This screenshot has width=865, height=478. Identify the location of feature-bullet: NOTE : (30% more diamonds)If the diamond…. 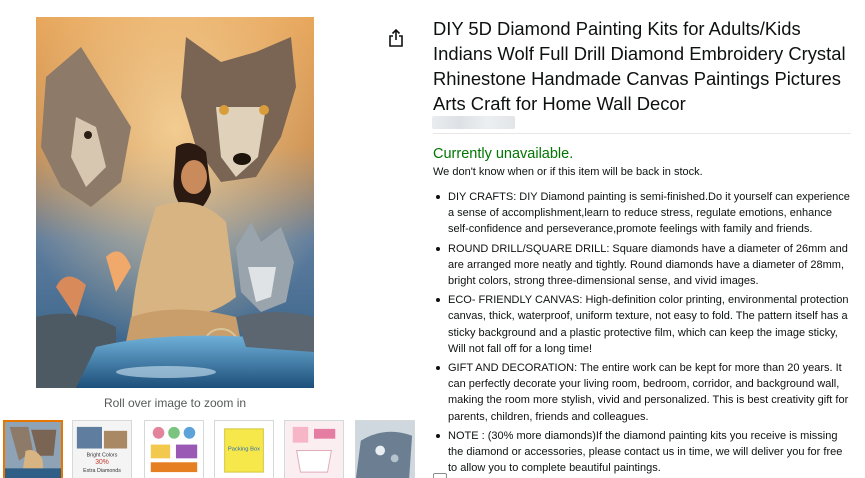
(643, 452).